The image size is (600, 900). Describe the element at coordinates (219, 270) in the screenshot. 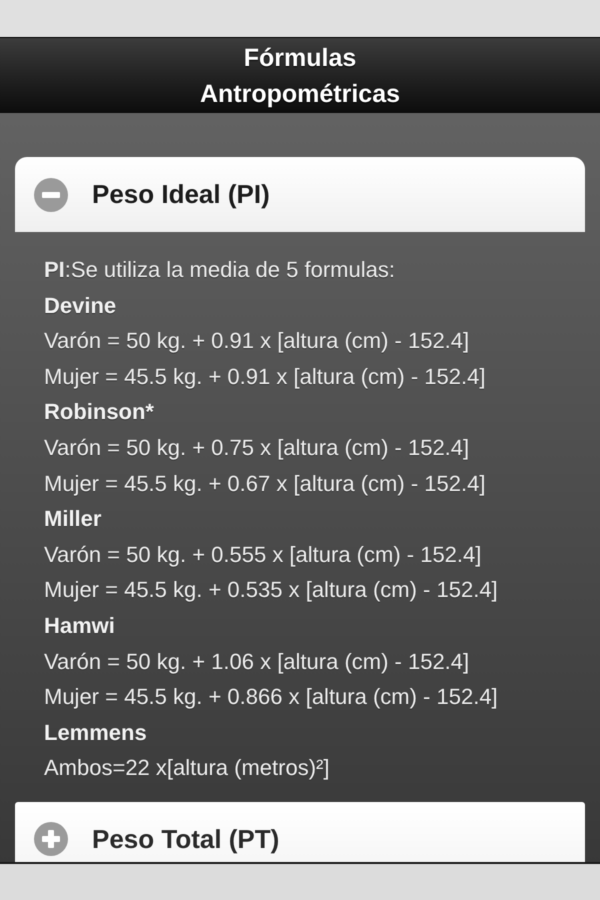

I see `intro-text: PI:Se utiliza la media de 5 formulas:` at that location.